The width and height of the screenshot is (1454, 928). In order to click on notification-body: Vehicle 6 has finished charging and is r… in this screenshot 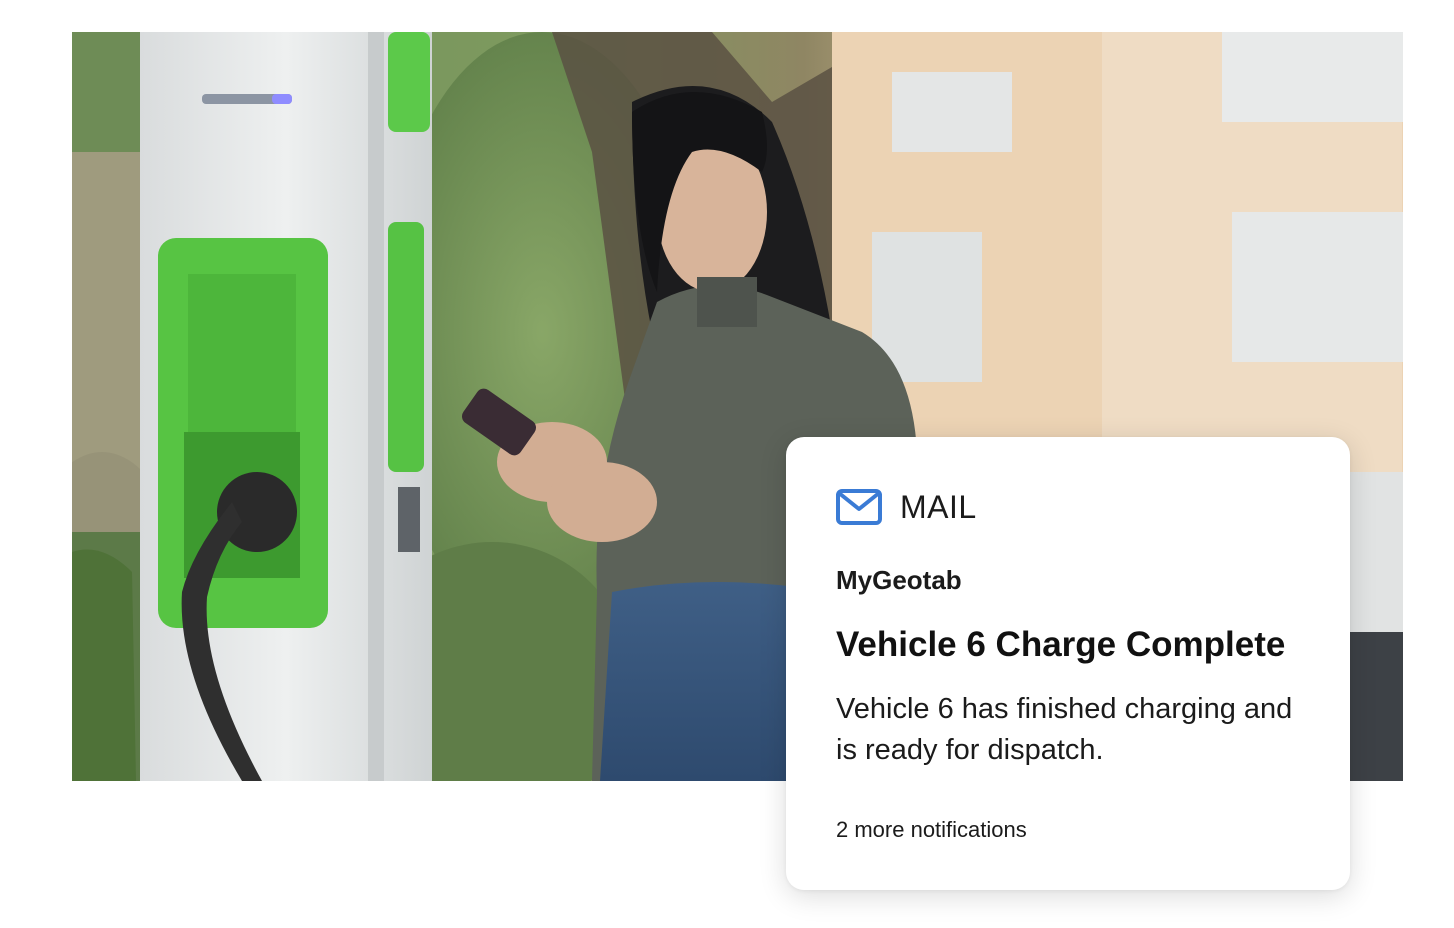, I will do `click(1064, 729)`.